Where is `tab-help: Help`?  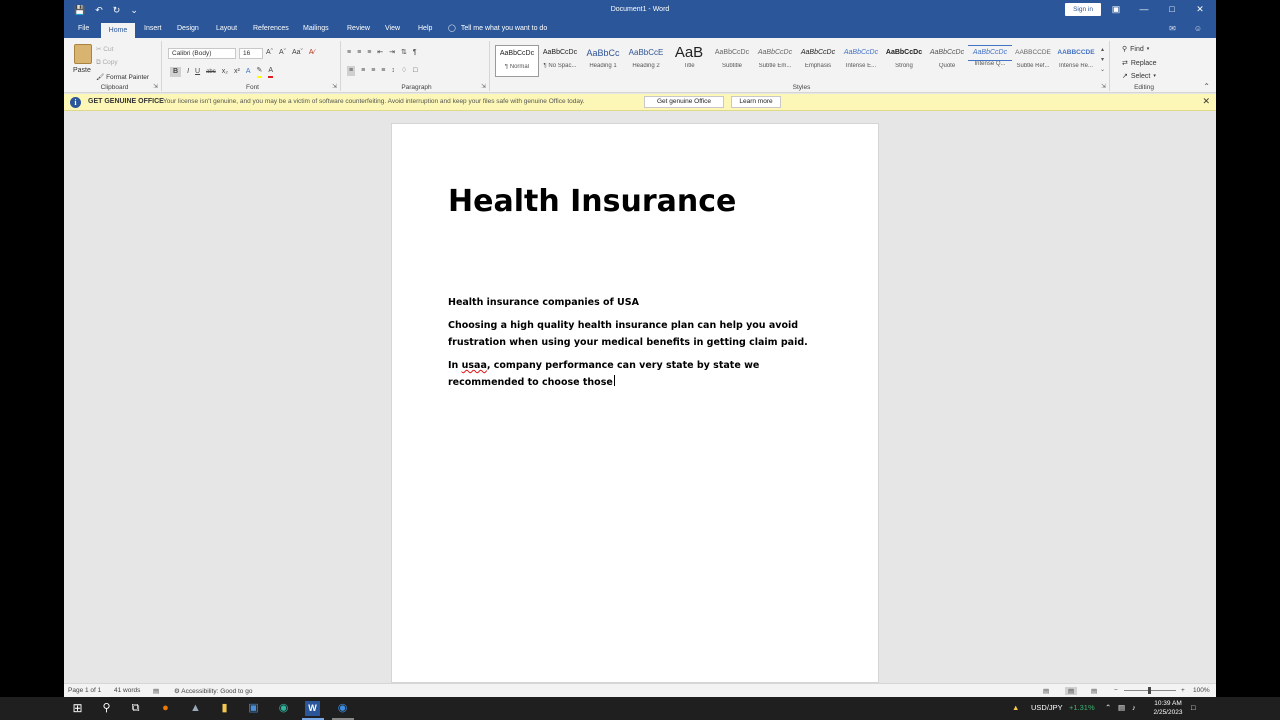 tab-help: Help is located at coordinates (425, 30).